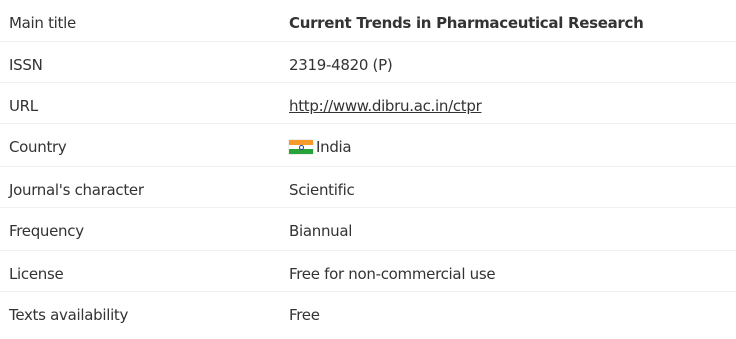  I want to click on url-value: http://www.dibru.ac.in/ctpr, so click(385, 106).